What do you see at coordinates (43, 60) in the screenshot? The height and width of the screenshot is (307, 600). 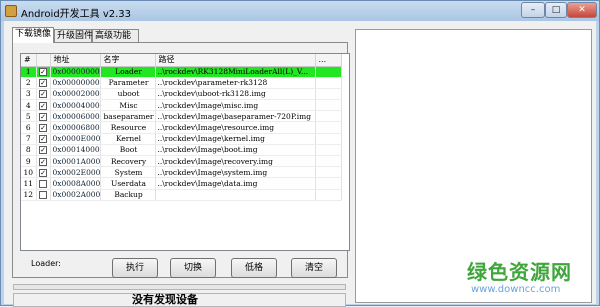 I see `col-header-check` at bounding box center [43, 60].